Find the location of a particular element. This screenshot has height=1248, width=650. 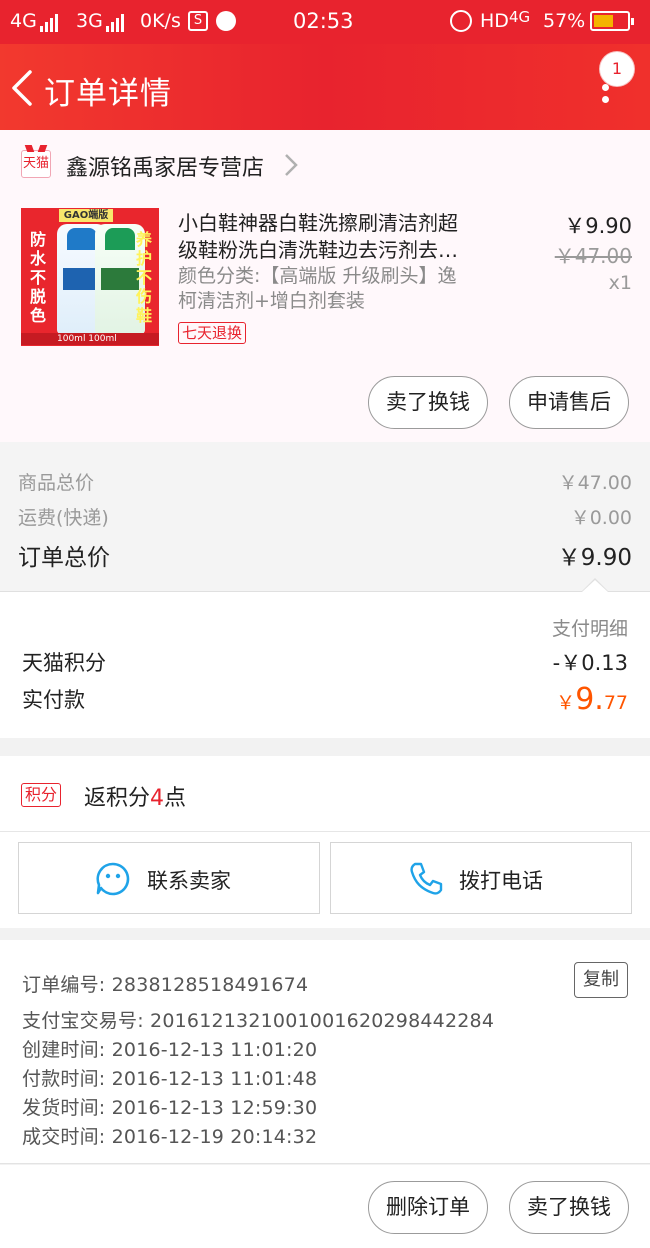

product-quantity: x1 is located at coordinates (620, 283).